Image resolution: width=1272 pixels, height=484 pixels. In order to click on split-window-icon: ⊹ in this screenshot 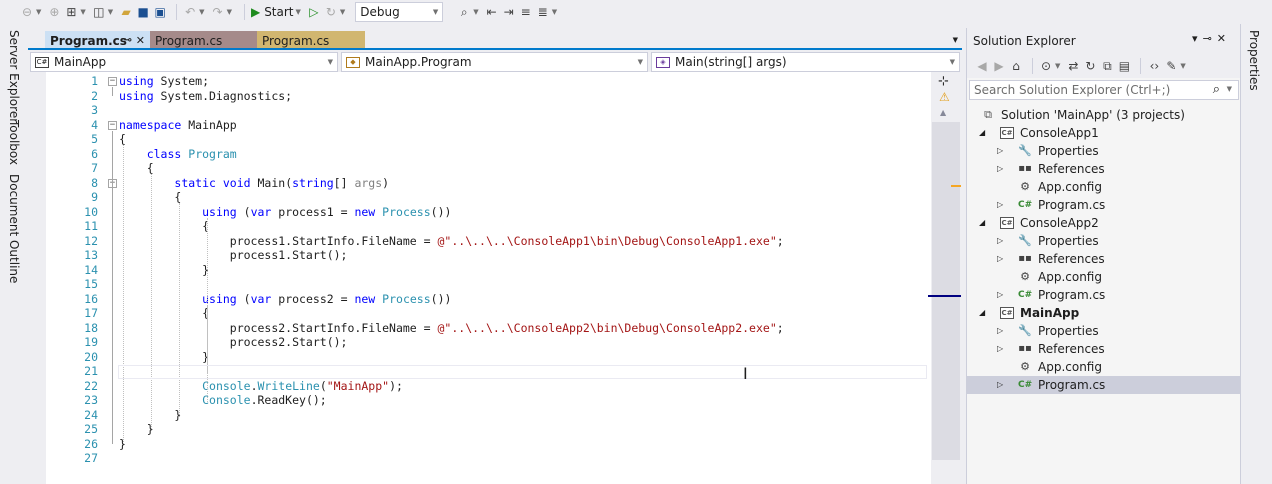, I will do `click(943, 81)`.